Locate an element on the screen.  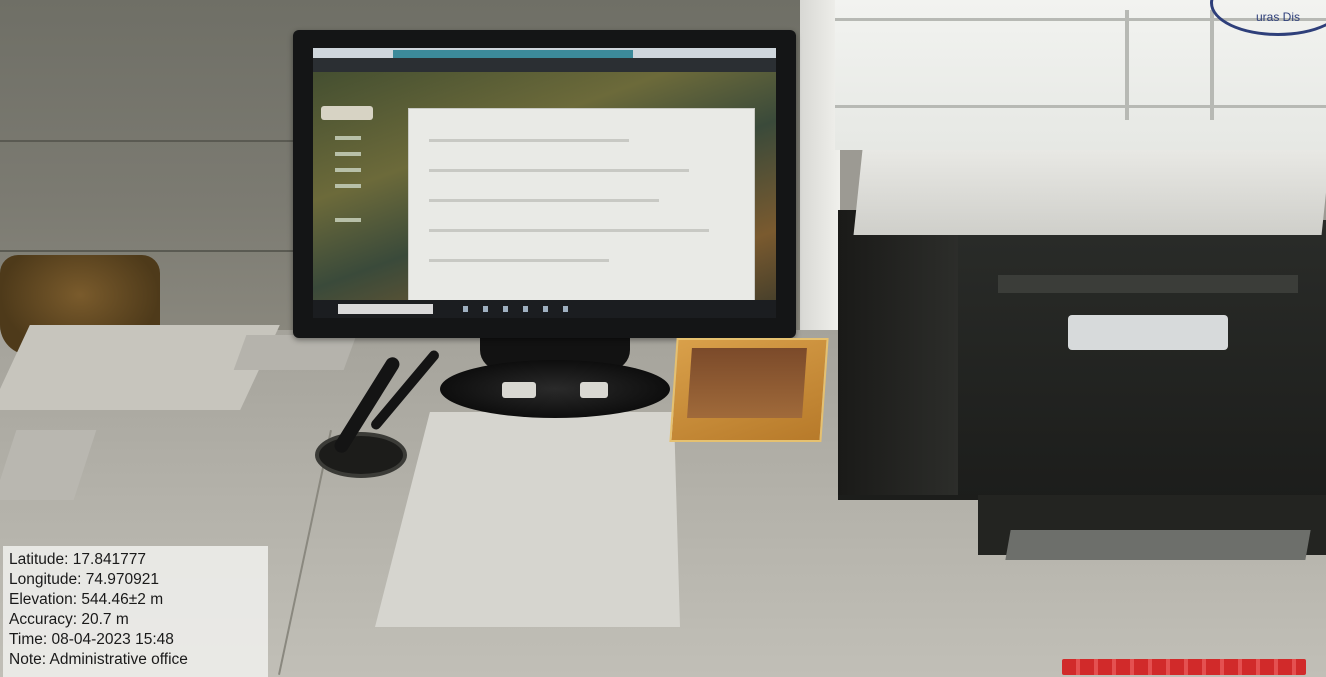
taskbar-search is located at coordinates (385, 309).